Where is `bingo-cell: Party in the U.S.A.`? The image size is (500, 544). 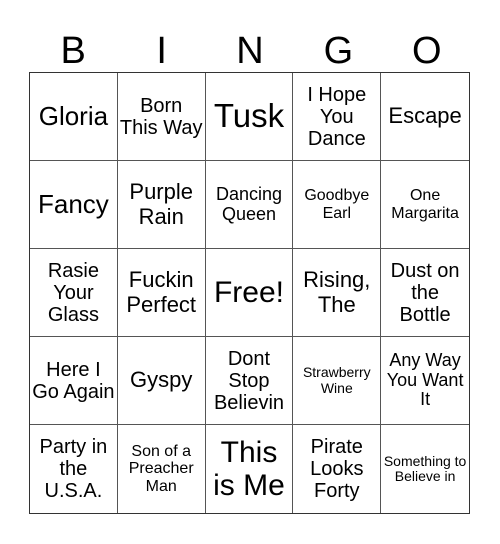 bingo-cell: Party in the U.S.A. is located at coordinates (74, 469).